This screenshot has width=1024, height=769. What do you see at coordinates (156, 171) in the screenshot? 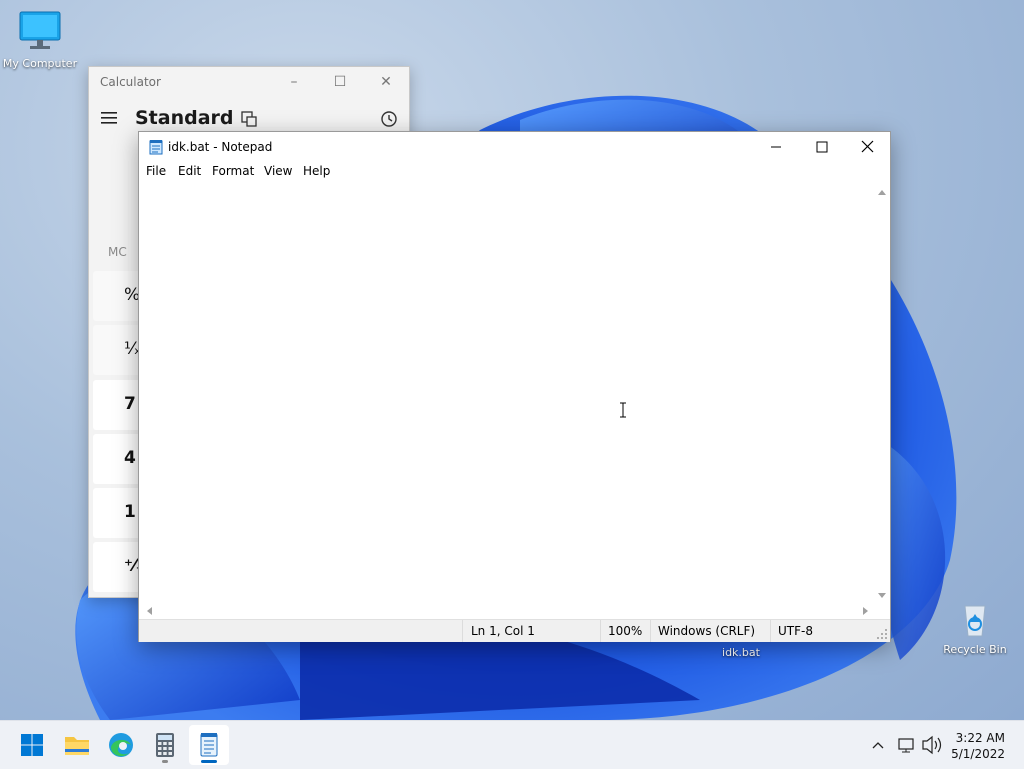
I see `menu-file: File` at bounding box center [156, 171].